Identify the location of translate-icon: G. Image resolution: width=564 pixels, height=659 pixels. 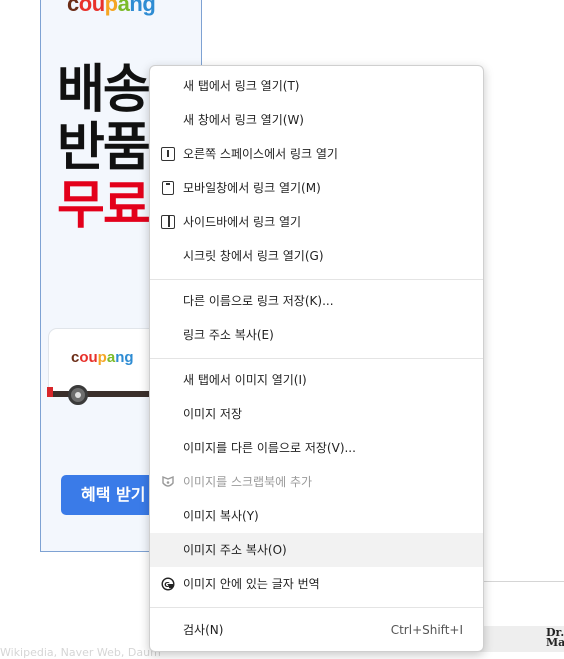
(168, 584).